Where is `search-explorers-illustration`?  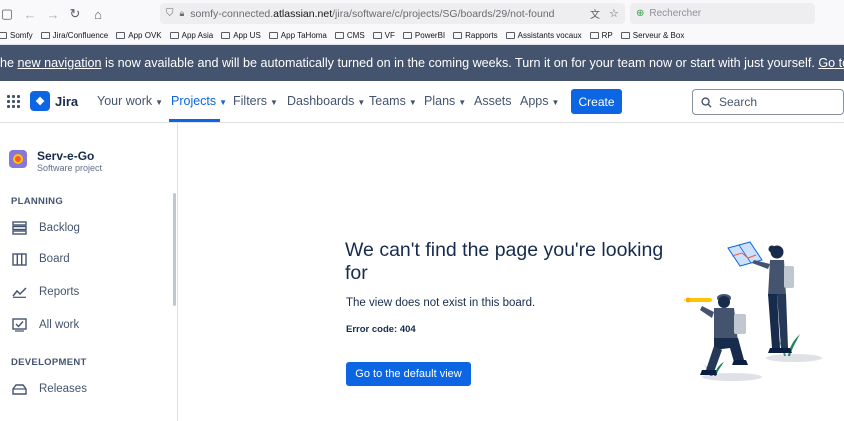 search-explorers-illustration is located at coordinates (753, 311).